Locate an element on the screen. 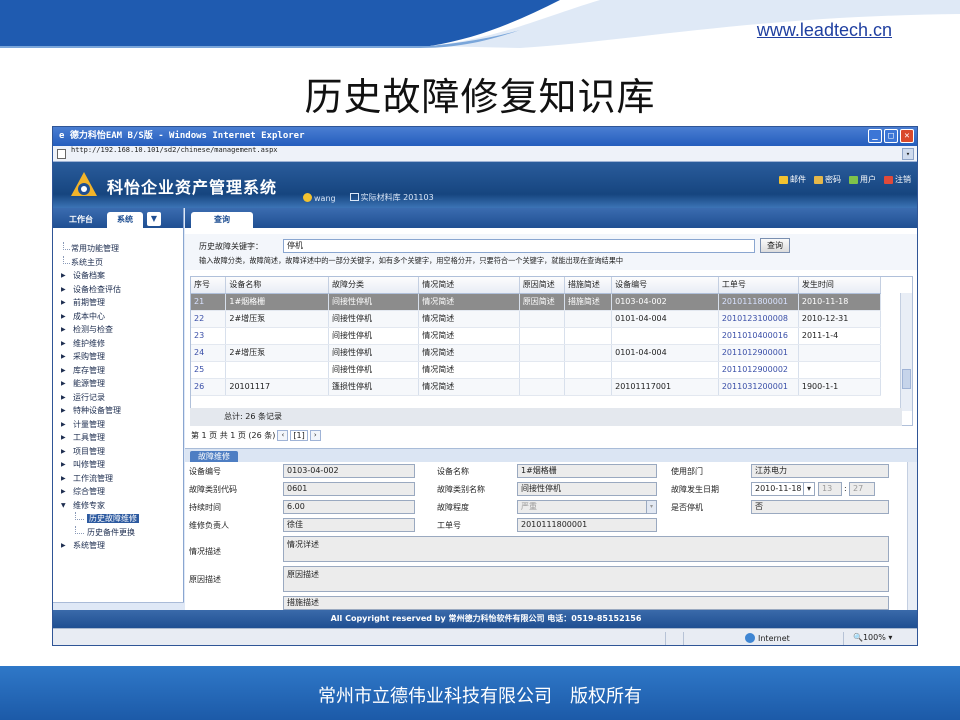 The width and height of the screenshot is (960, 720). table-cell: 2010111800001 is located at coordinates (758, 302).